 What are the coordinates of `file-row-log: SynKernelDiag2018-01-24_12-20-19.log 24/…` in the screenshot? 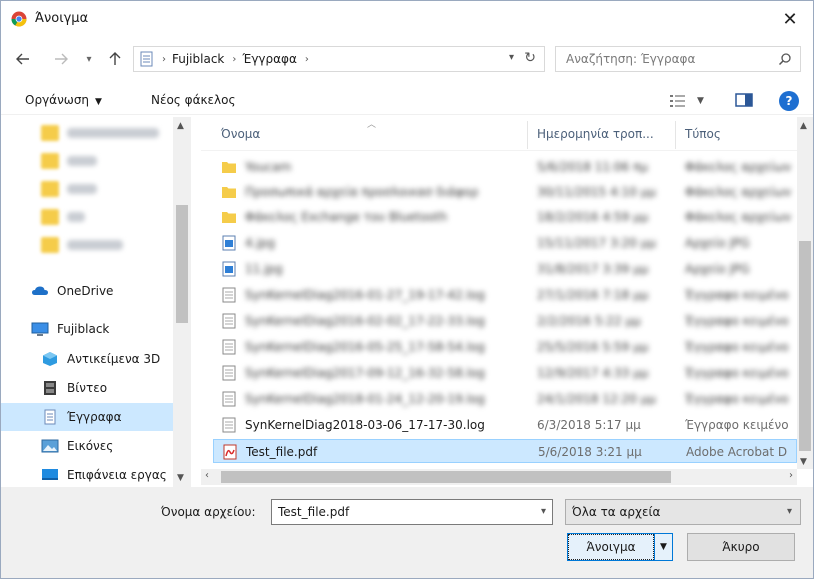 It's located at (505, 399).